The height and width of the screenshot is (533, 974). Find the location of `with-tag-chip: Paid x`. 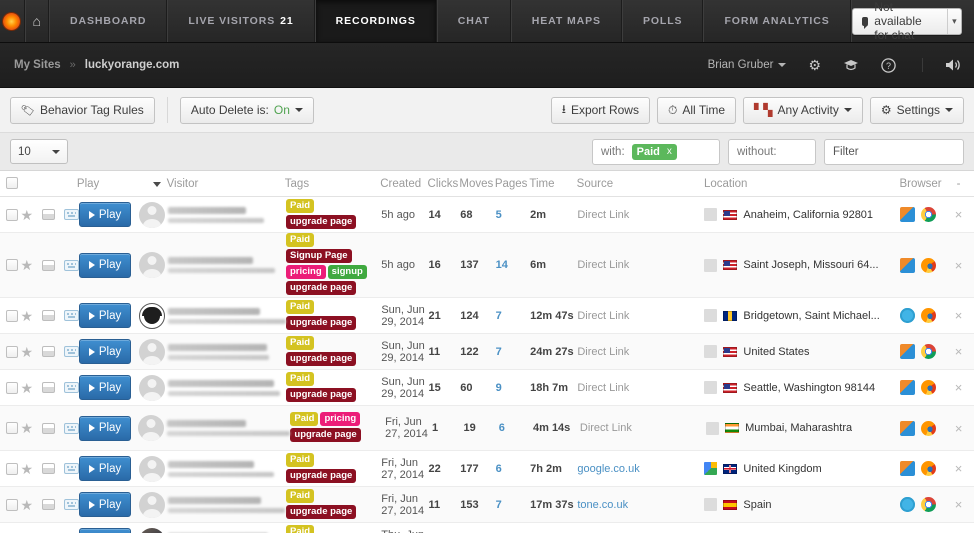

with-tag-chip: Paid x is located at coordinates (654, 151).